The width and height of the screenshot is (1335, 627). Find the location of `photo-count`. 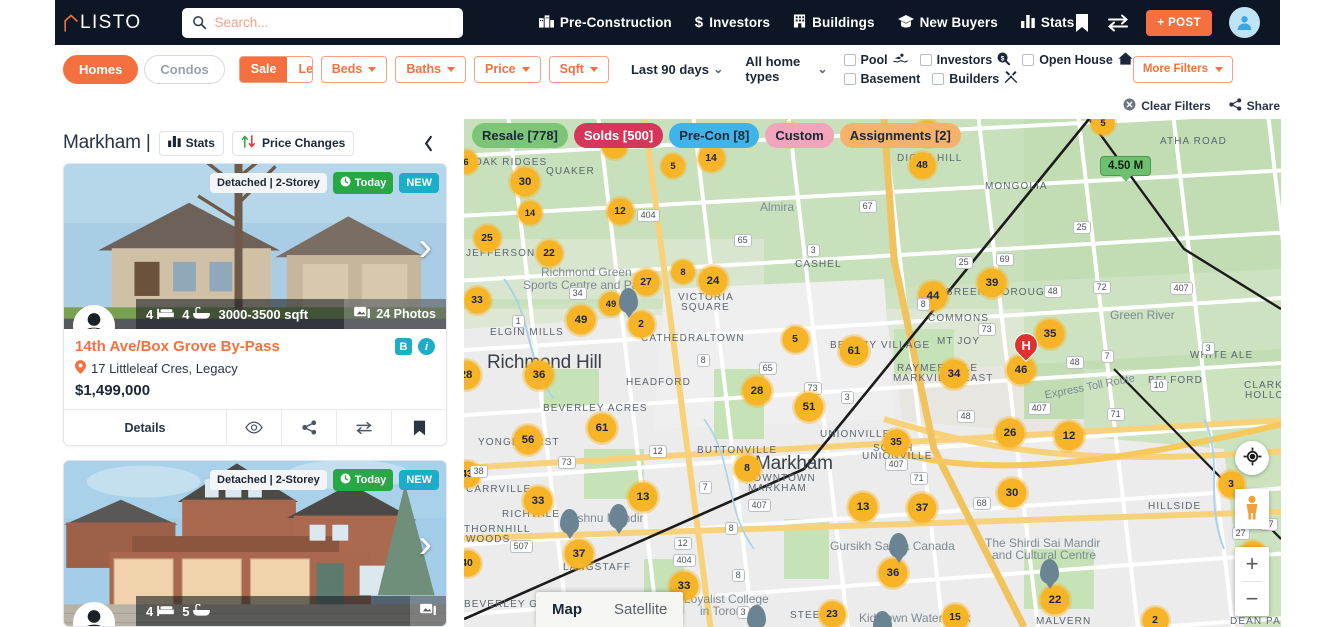

photo-count is located at coordinates (428, 611).